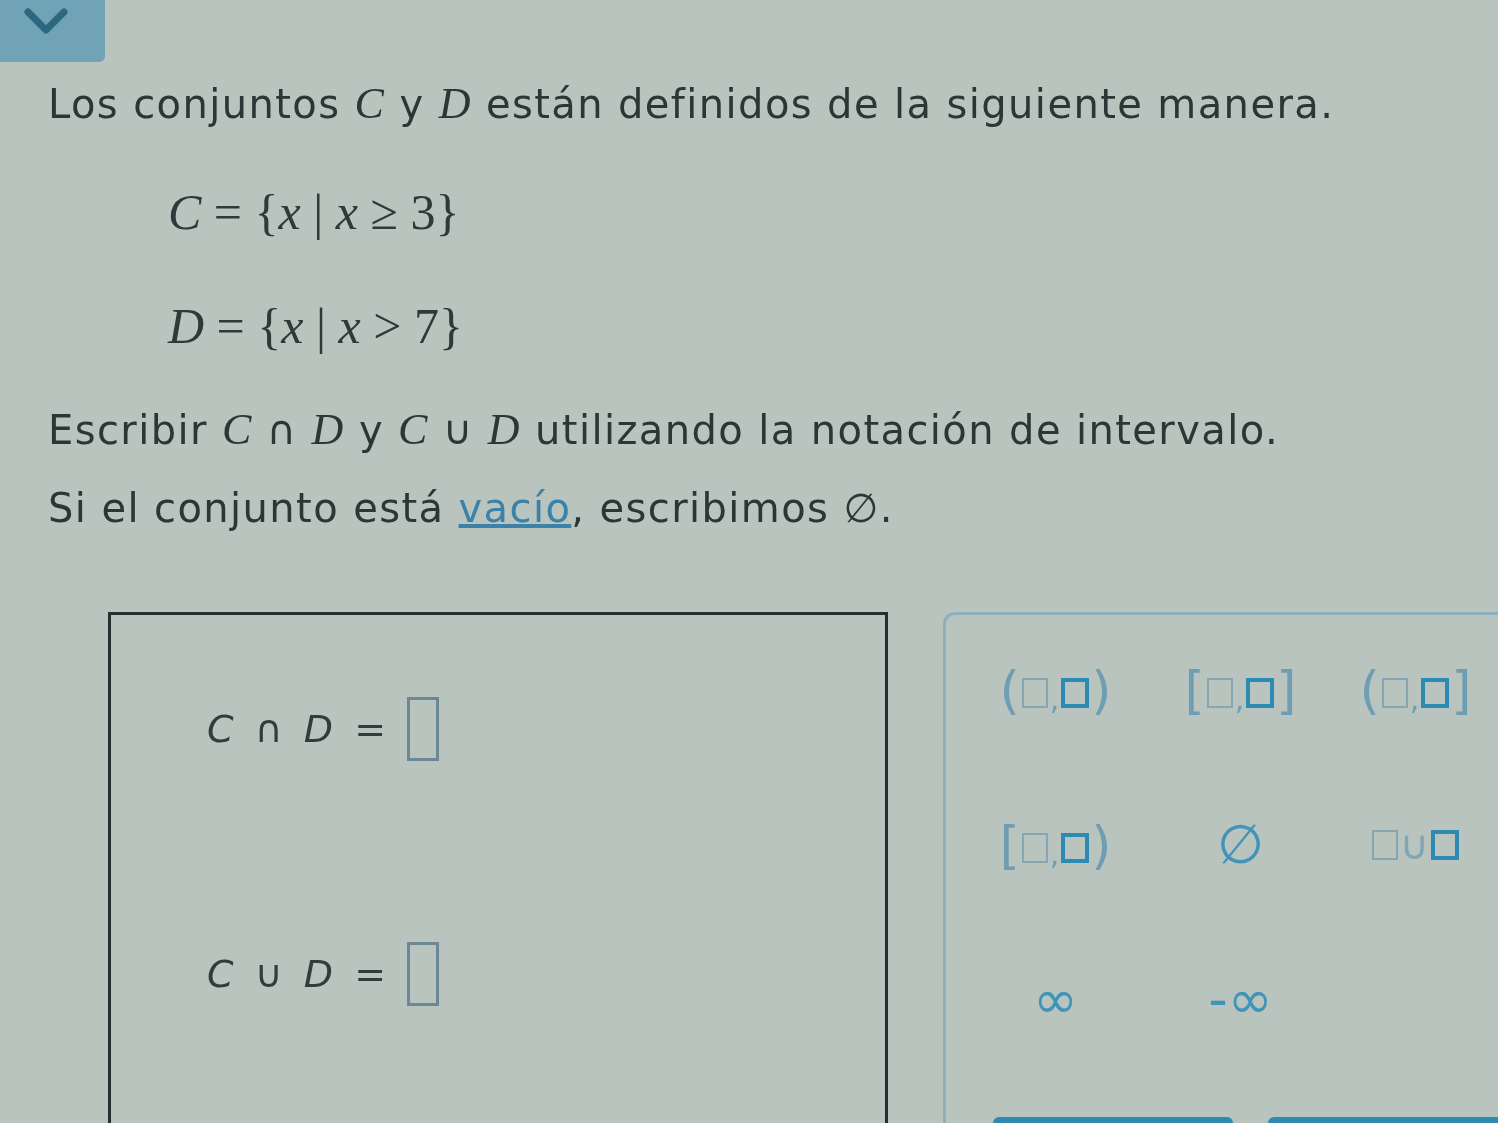 The image size is (1498, 1123). I want to click on symbol-key: ∅, so click(1240, 845).